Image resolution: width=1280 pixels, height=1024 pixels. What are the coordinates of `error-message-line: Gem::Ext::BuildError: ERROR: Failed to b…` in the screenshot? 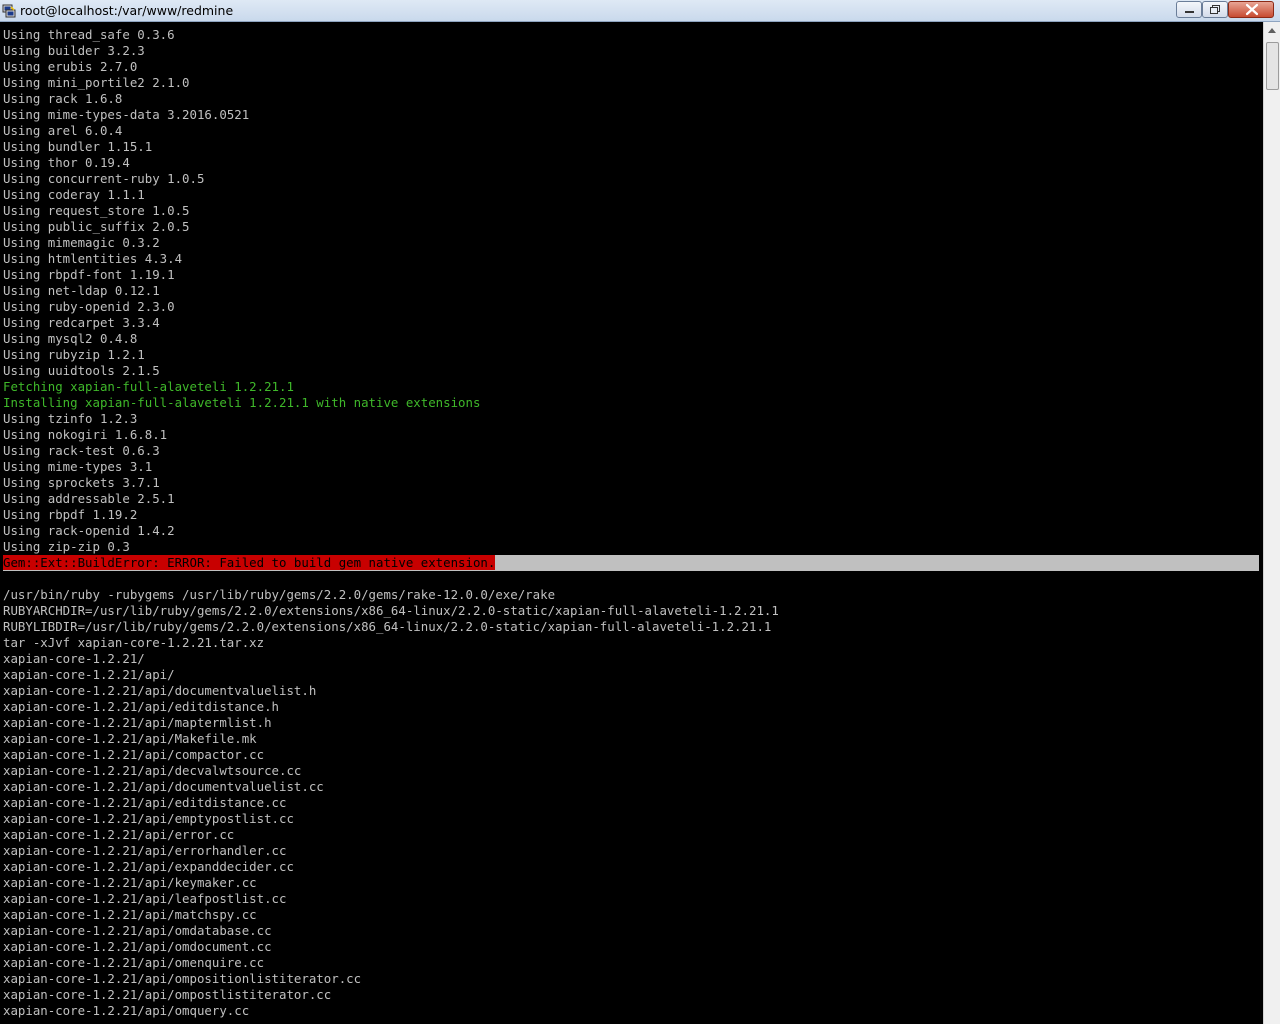 It's located at (631, 563).